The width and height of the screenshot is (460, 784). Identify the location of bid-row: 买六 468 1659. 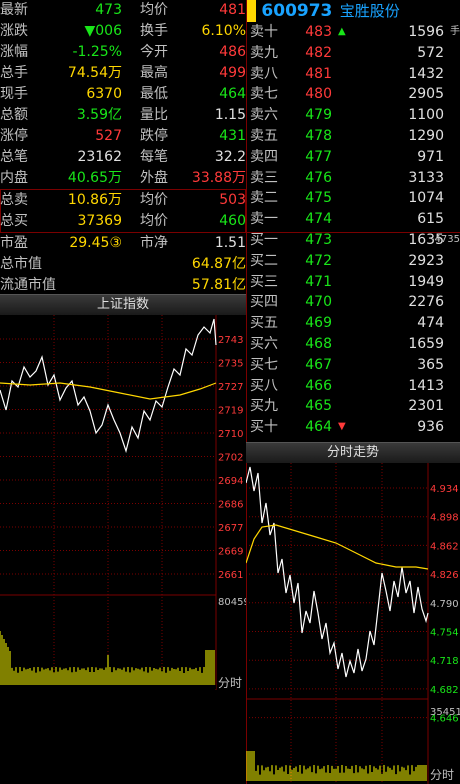
(355, 344).